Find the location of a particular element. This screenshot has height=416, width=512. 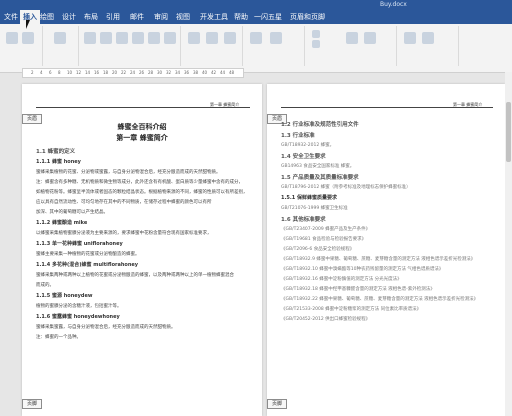

paragraph-line: 《GB/T21533-2008 蜂蜜中淀粉糖浆的测定方法 同位素比率质谱法》 is located at coordinates (351, 309).